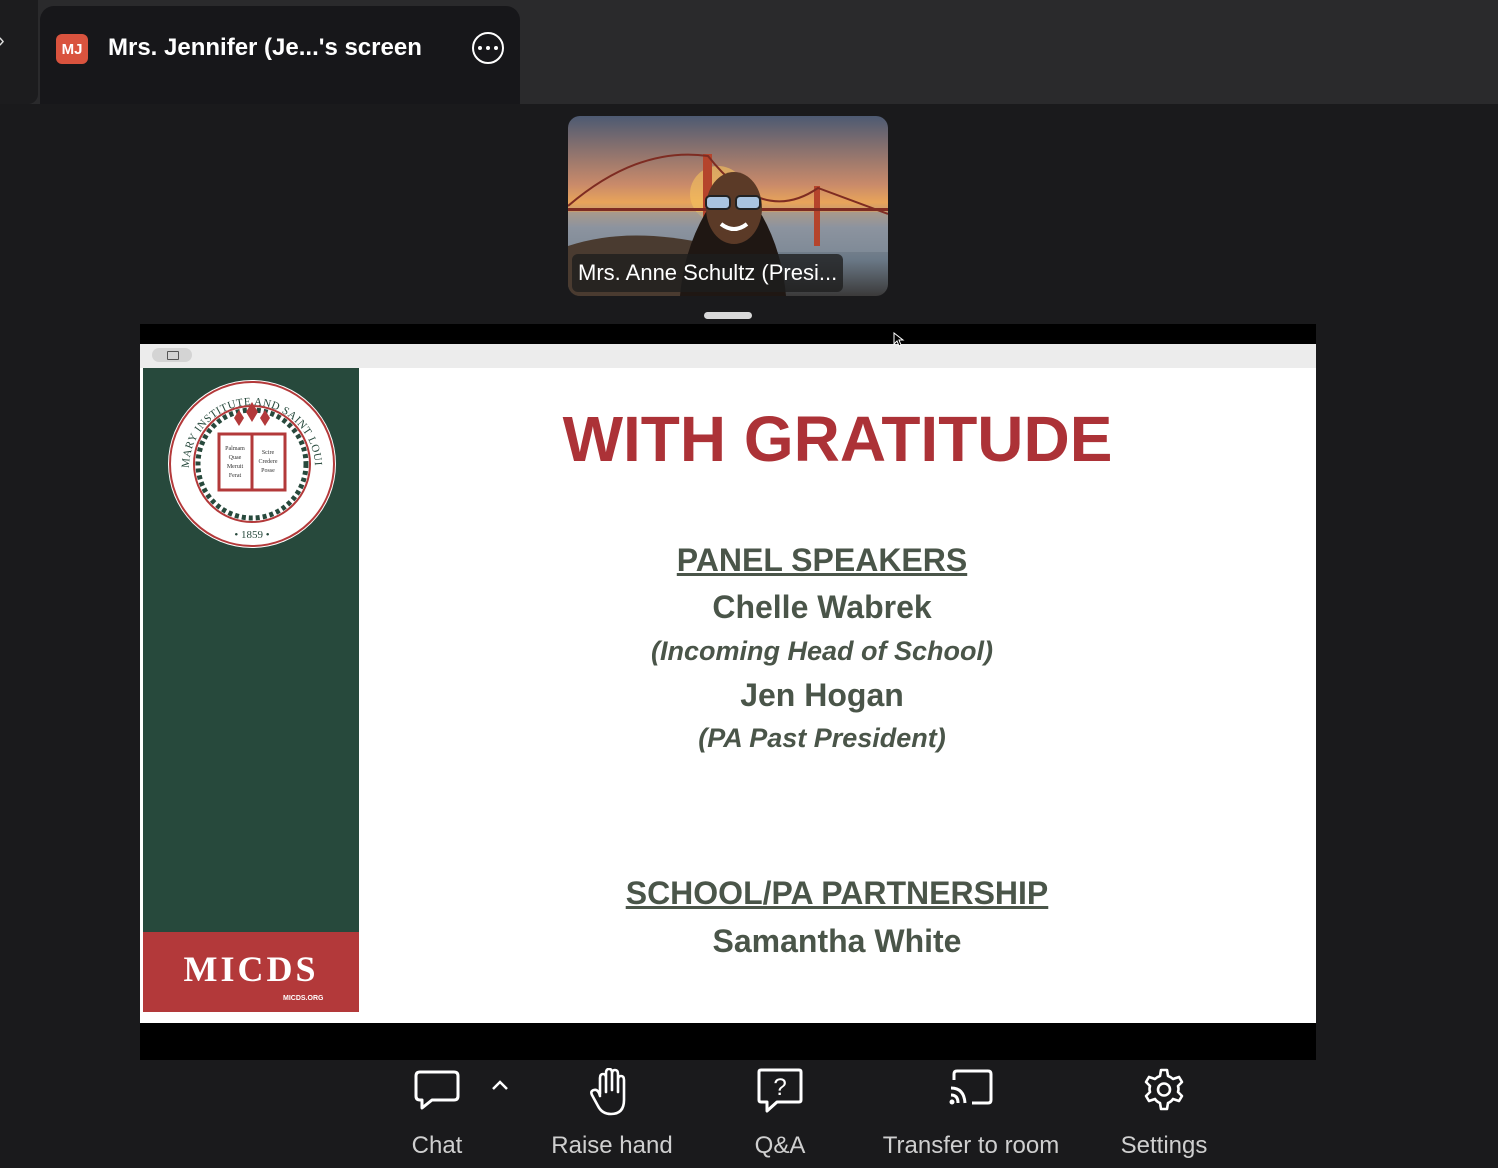 This screenshot has height=1168, width=1498. I want to click on brand-name: MICDS, so click(251, 969).